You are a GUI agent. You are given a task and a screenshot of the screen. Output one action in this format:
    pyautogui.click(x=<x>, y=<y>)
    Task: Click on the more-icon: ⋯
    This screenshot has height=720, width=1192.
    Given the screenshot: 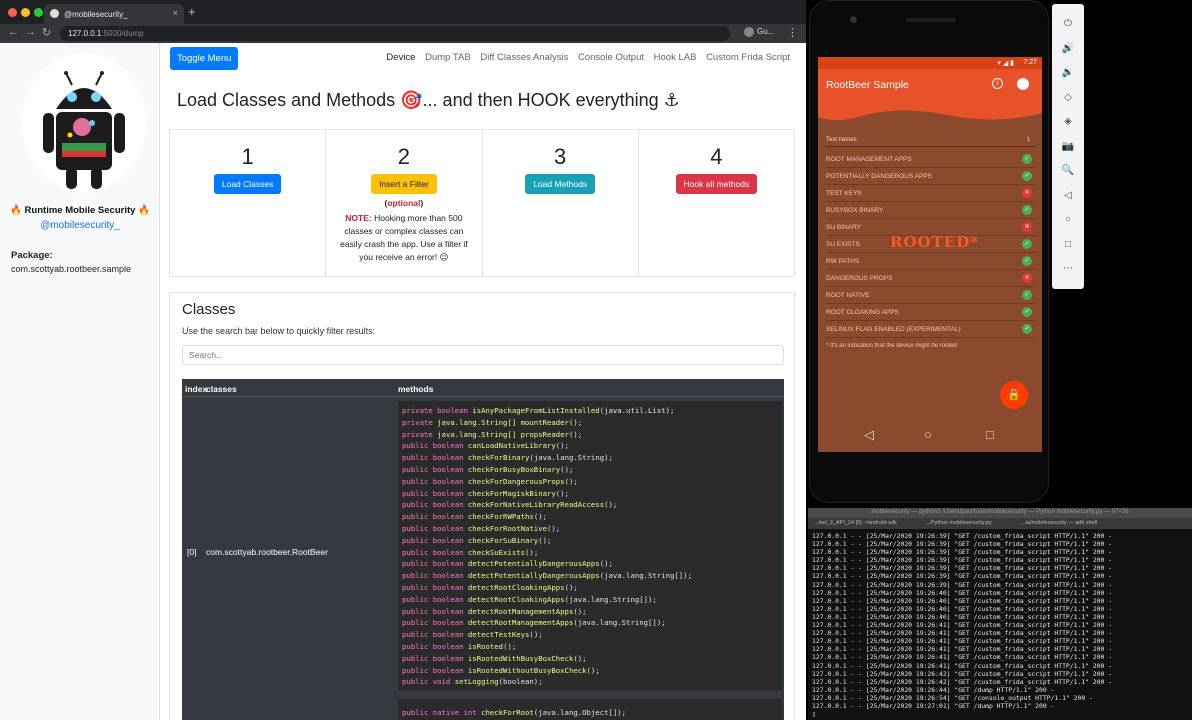 What is the action you would take?
    pyautogui.click(x=1068, y=268)
    